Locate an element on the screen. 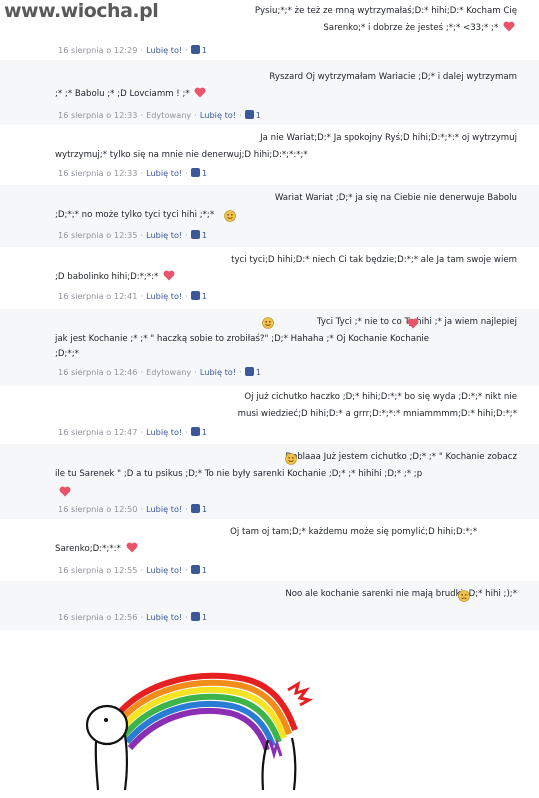 This screenshot has height=798, width=539. comment-meta: 16 sierpnia o 12:41 · Lubię to! · 1 is located at coordinates (133, 296).